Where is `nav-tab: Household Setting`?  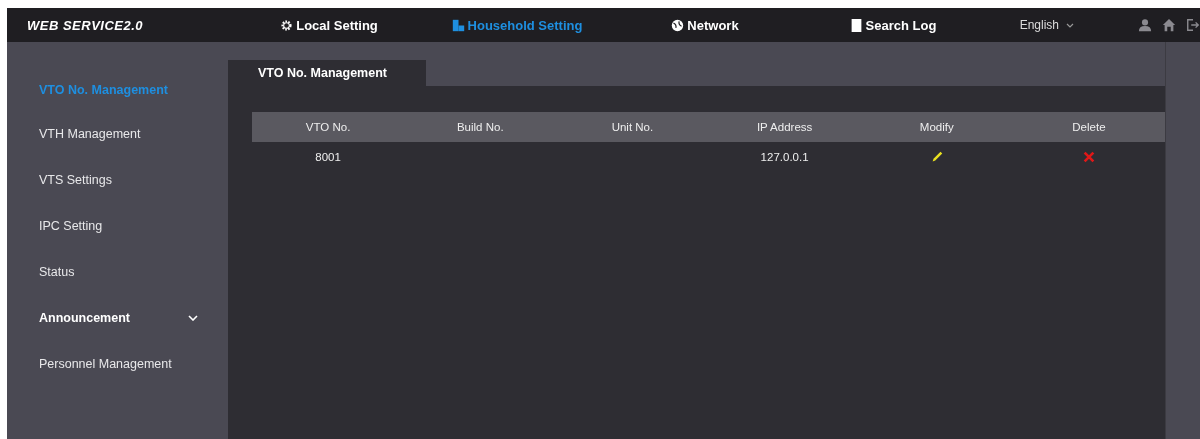 nav-tab: Household Setting is located at coordinates (517, 25).